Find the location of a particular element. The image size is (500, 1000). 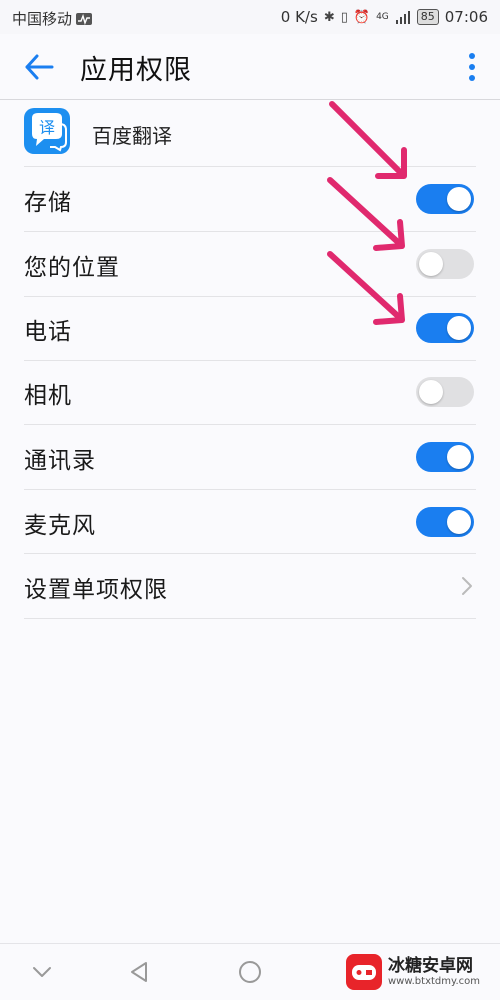

permission-label: 您的位置 is located at coordinates (72, 268).